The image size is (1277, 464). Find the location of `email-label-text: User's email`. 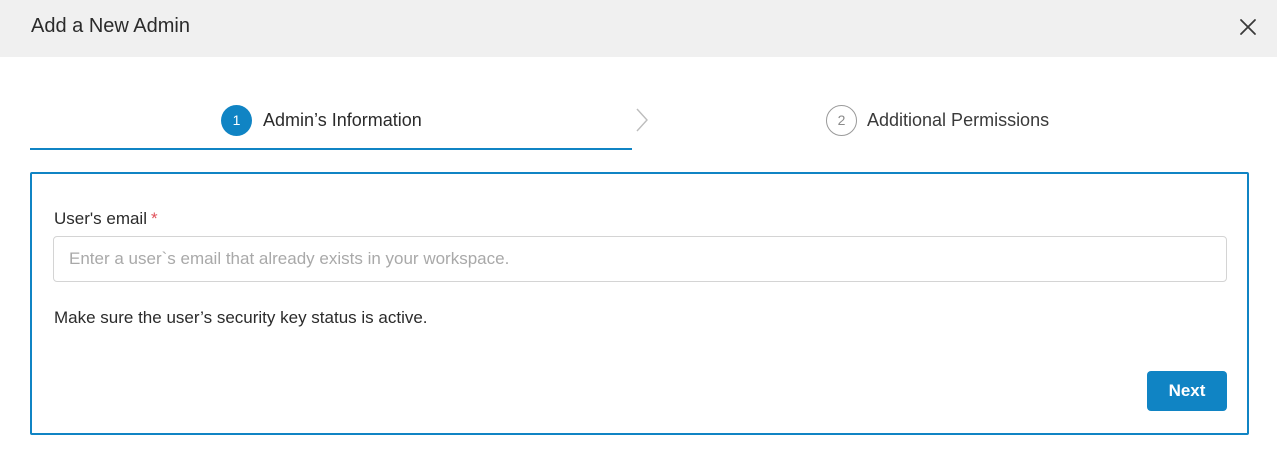

email-label-text: User's email is located at coordinates (100, 218).